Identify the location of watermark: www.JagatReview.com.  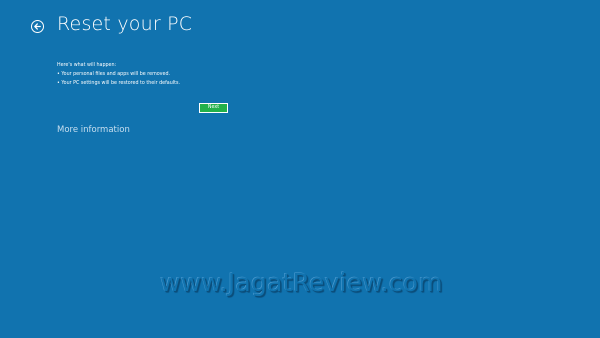
(301, 282).